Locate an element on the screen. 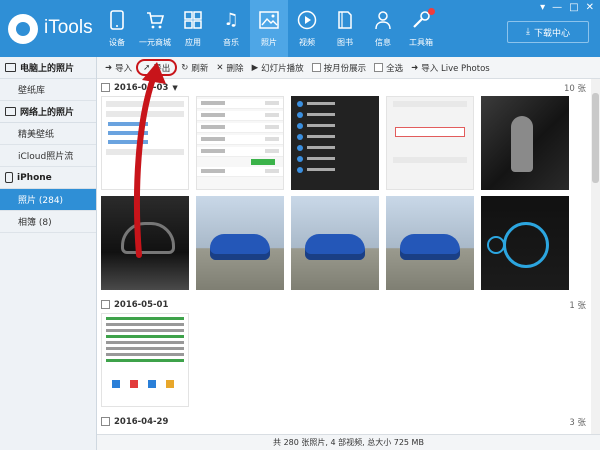 The height and width of the screenshot is (450, 600). status-bar: 共 280 张照片, 4 部视频, 总大小 725 MB is located at coordinates (348, 442).